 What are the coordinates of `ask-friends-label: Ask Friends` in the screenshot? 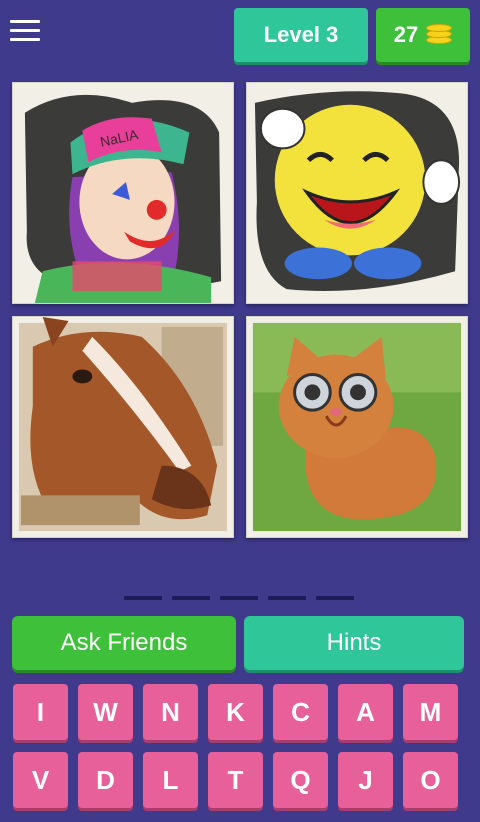 It's located at (124, 642).